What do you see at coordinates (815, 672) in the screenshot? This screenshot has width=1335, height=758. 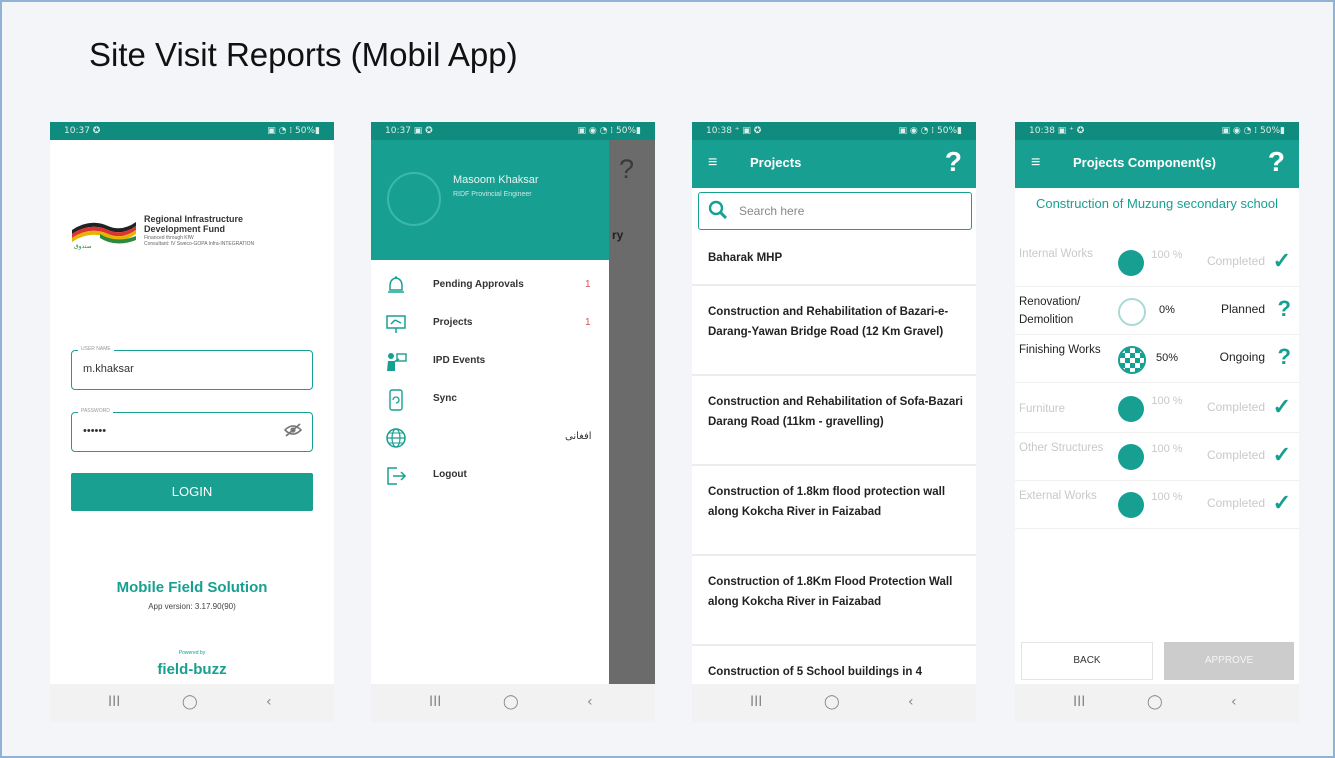 I see `project-name: Construction of 5 School buildings in 4` at bounding box center [815, 672].